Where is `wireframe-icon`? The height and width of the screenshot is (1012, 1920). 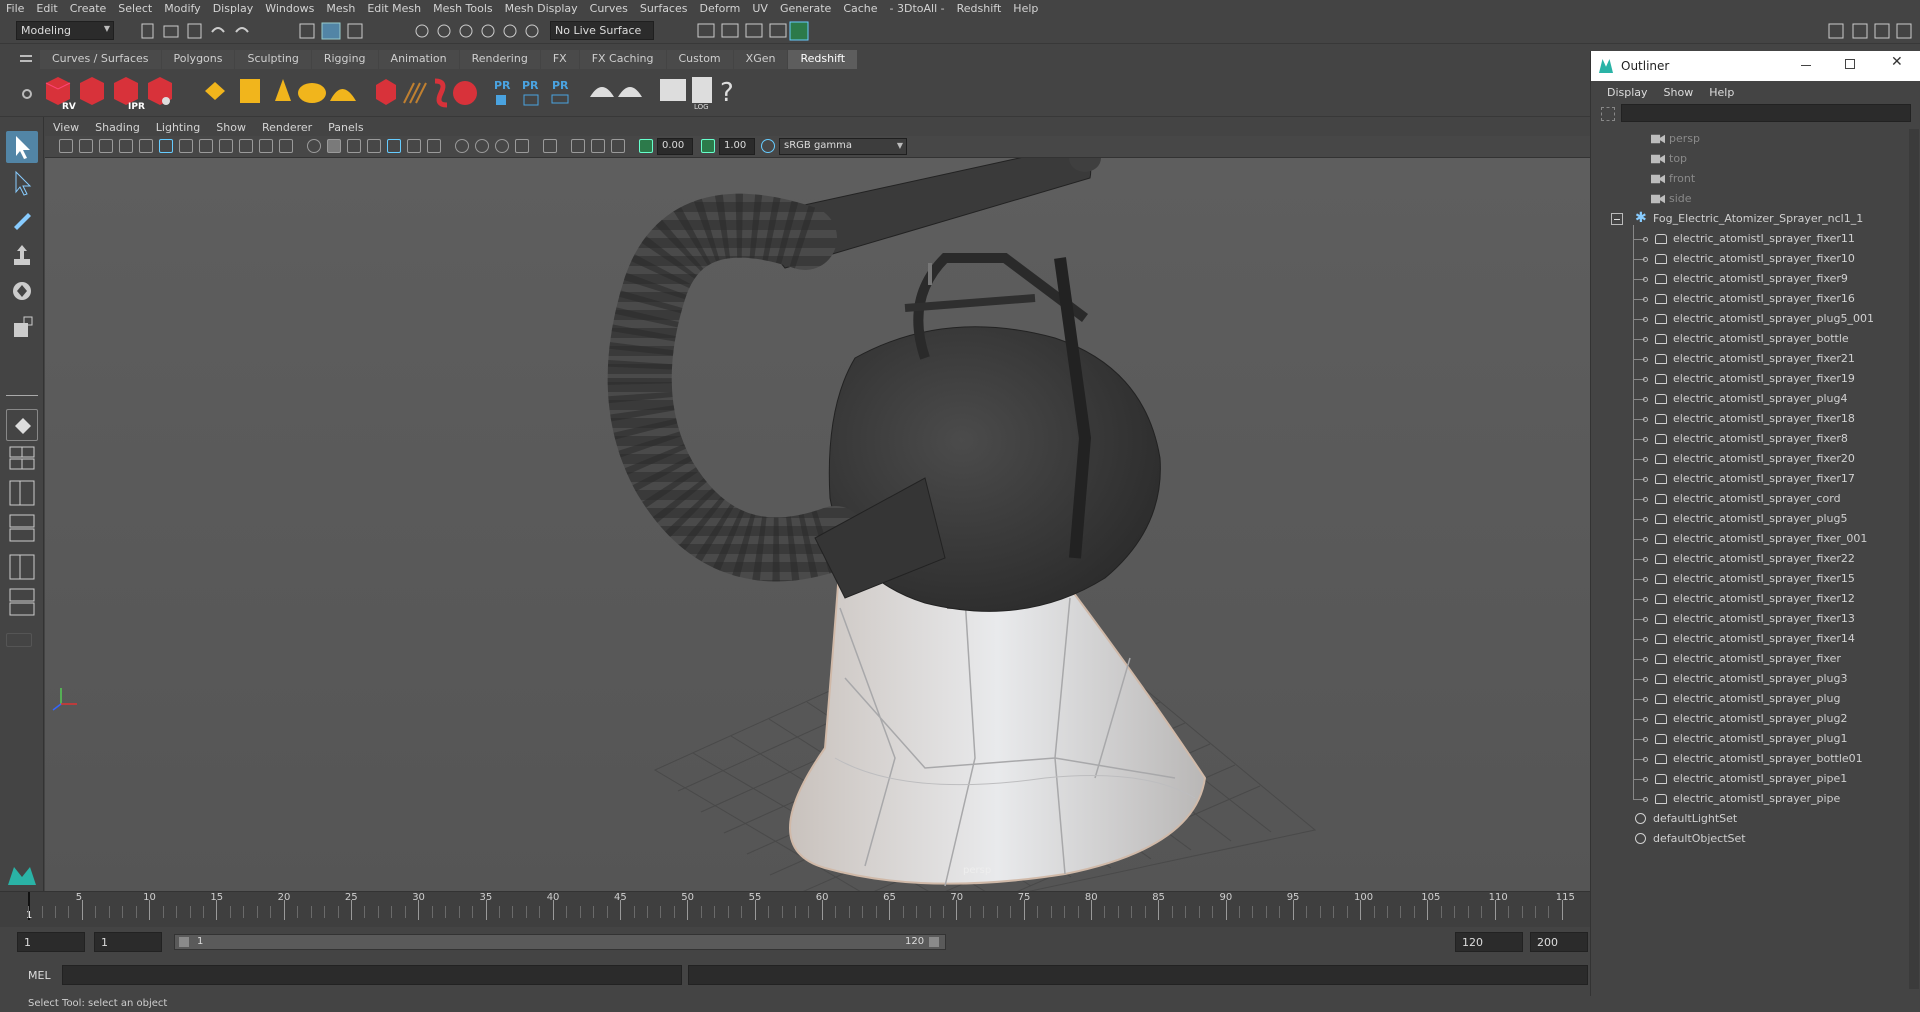 wireframe-icon is located at coordinates (314, 146).